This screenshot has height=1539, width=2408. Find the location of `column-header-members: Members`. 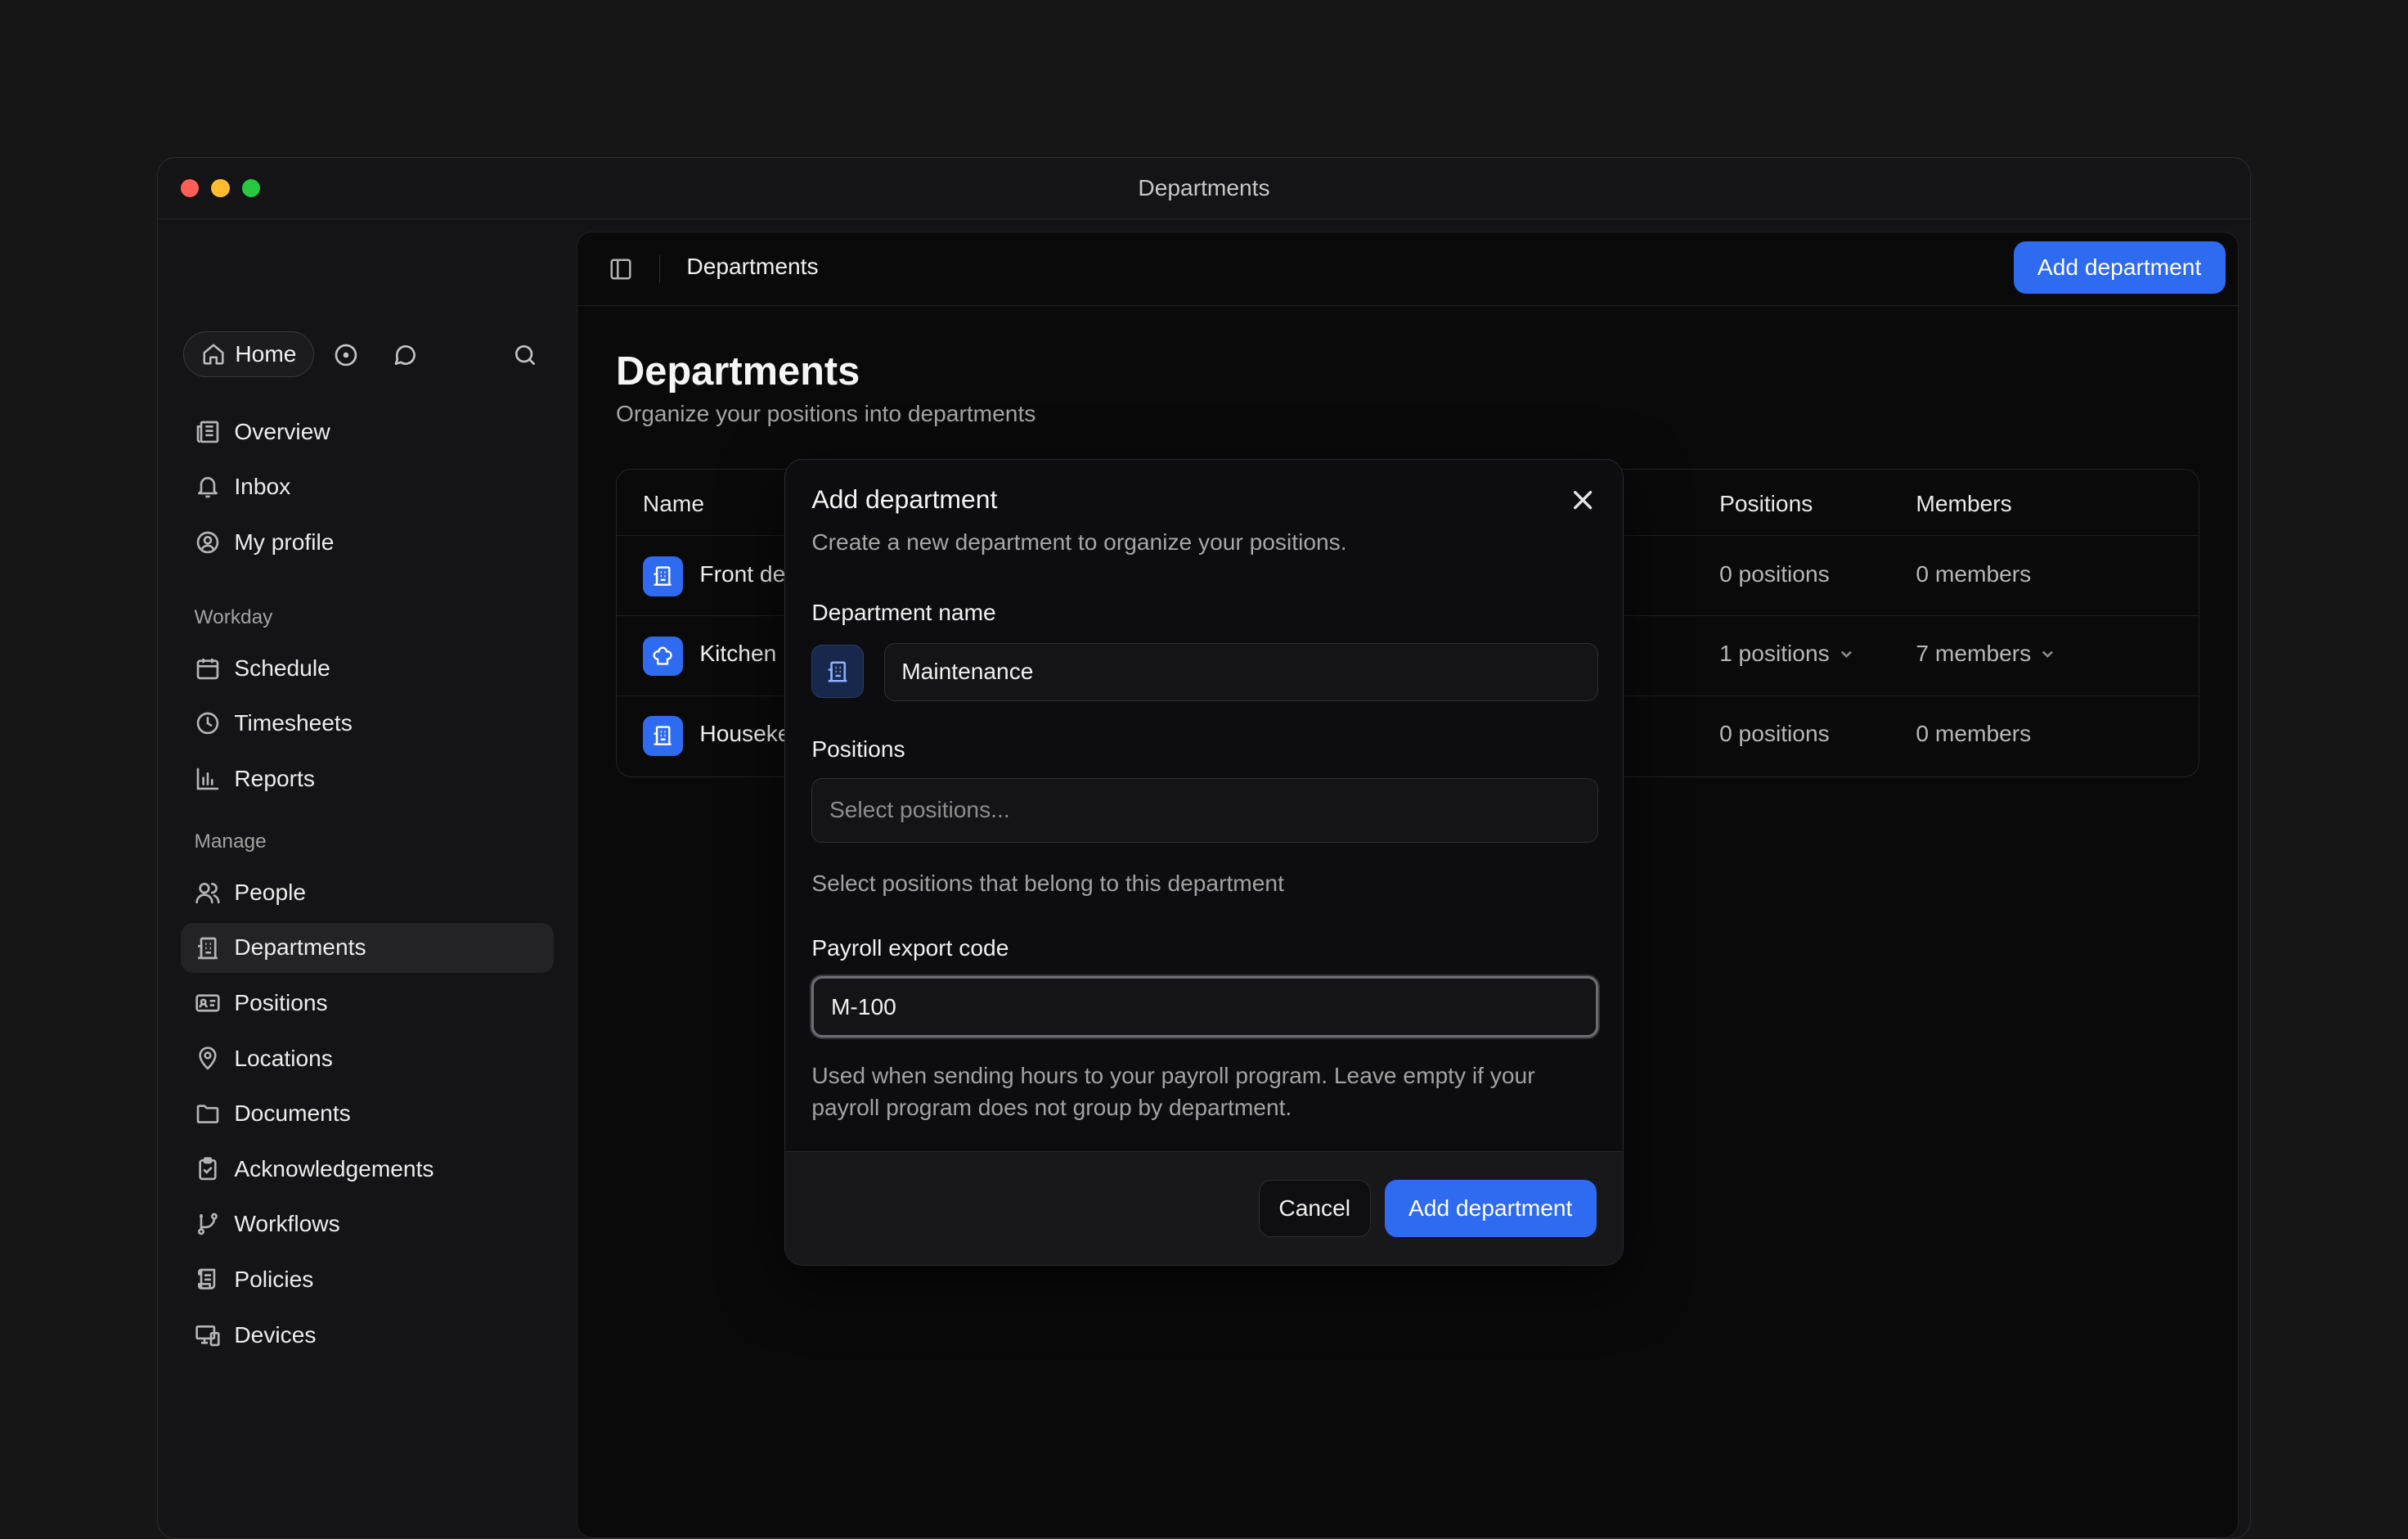

column-header-members: Members is located at coordinates (1963, 504).